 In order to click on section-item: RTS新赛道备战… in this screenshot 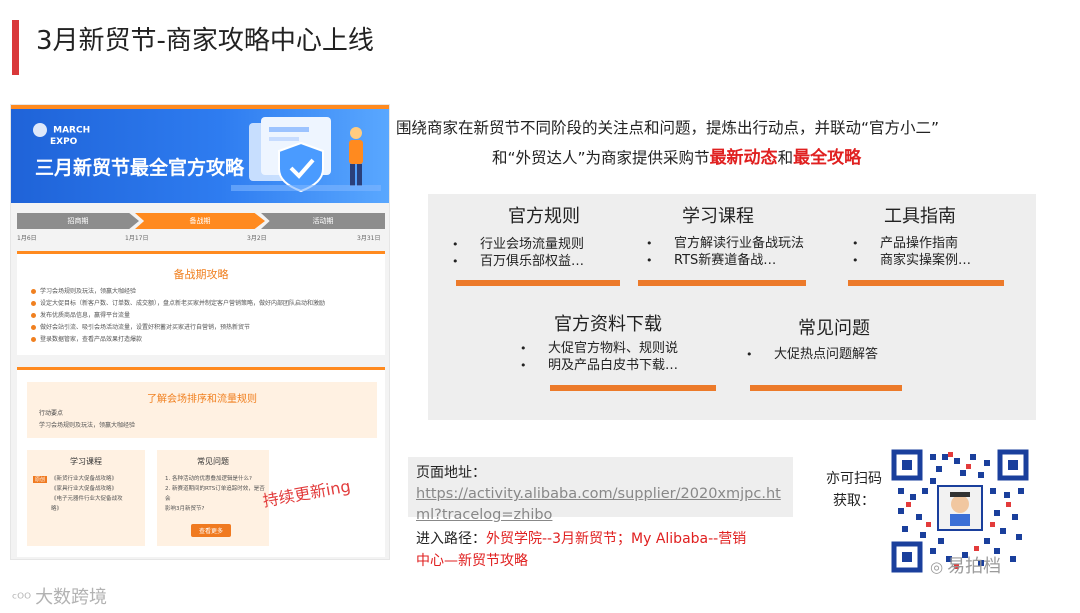, I will do `click(725, 260)`.